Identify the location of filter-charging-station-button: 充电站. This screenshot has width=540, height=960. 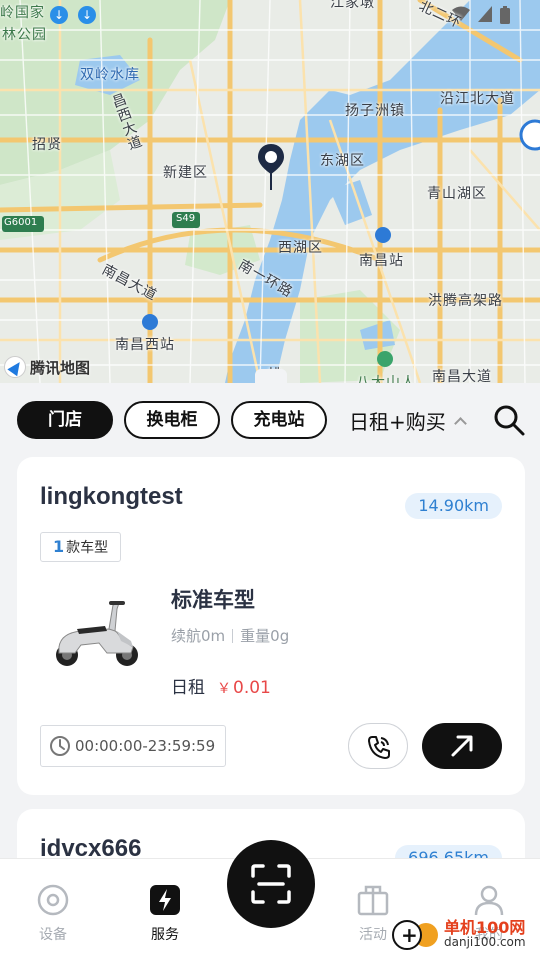
(279, 420).